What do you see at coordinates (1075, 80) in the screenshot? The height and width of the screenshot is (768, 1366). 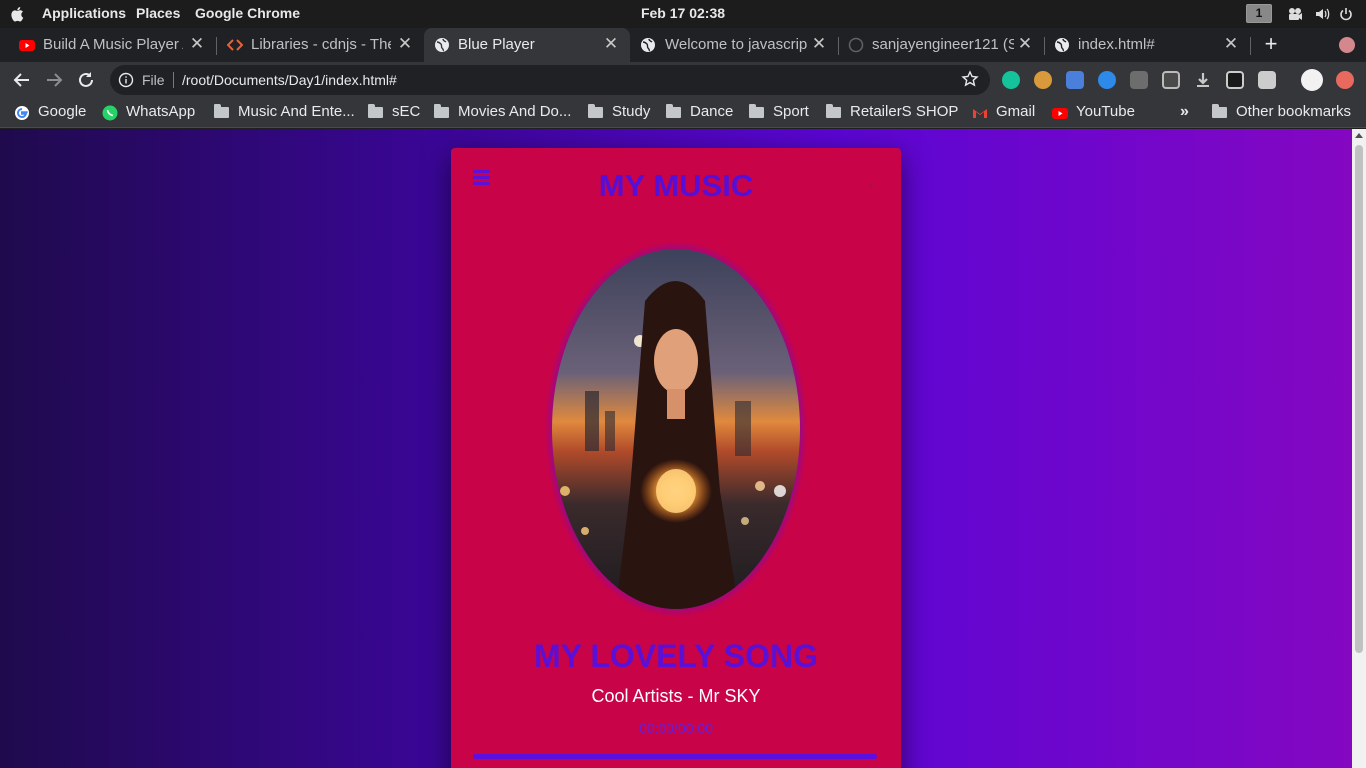 I see `translate-extension-icon` at bounding box center [1075, 80].